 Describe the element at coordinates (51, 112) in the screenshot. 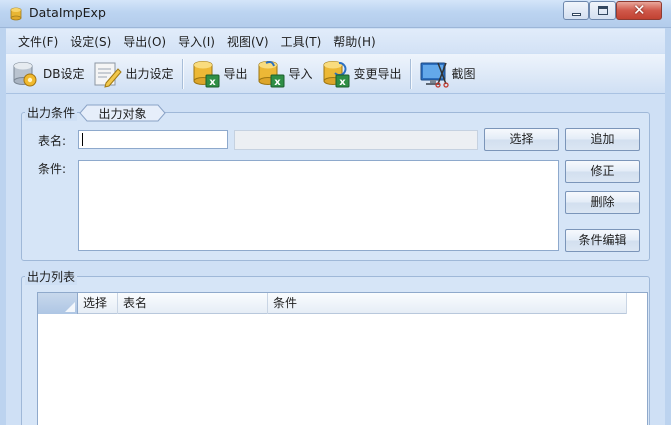

I see `output-conditions-title: 出力条件` at that location.